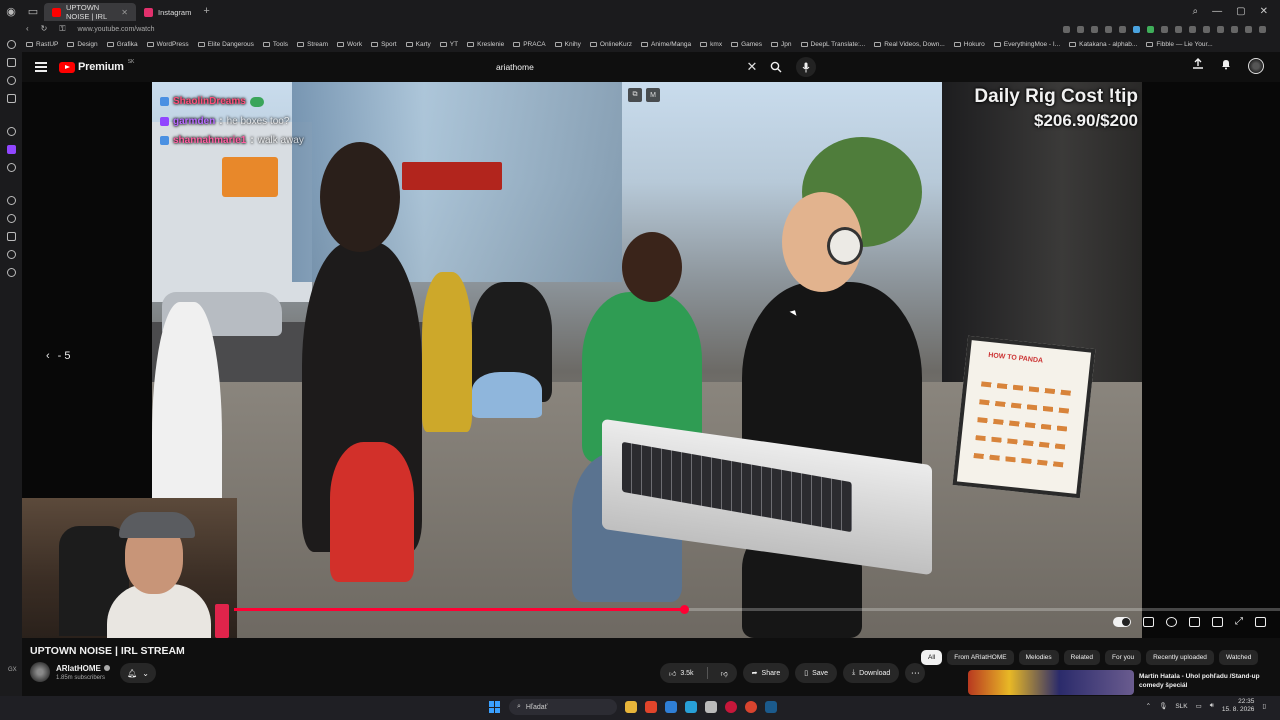 The image size is (1280, 720). Describe the element at coordinates (11, 200) in the screenshot. I see `sidebar-history-icon` at that location.